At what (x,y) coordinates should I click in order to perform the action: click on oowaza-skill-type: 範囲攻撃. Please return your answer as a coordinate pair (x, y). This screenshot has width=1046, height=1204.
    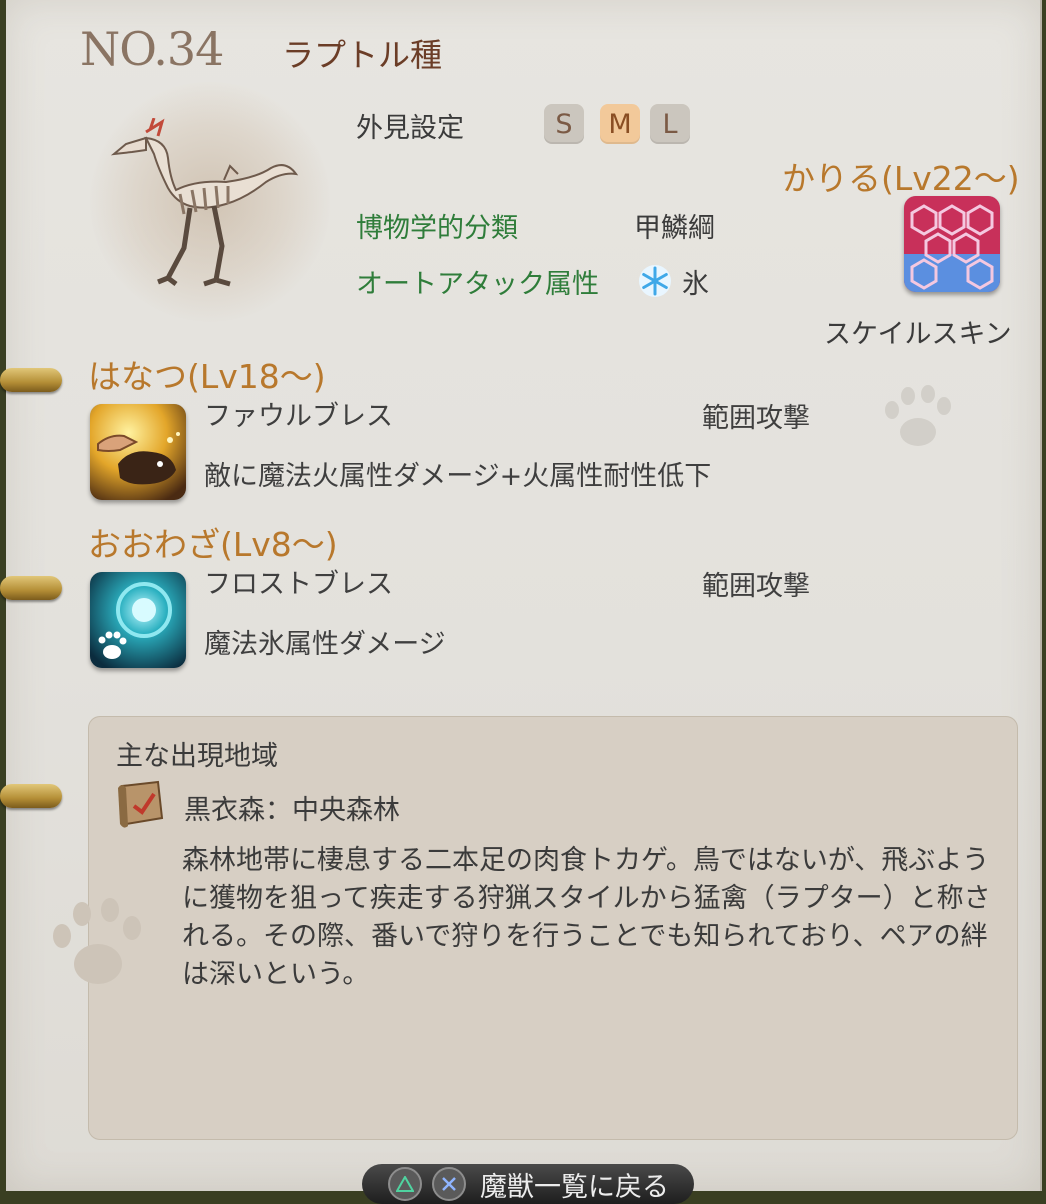
    Looking at the image, I should click on (756, 586).